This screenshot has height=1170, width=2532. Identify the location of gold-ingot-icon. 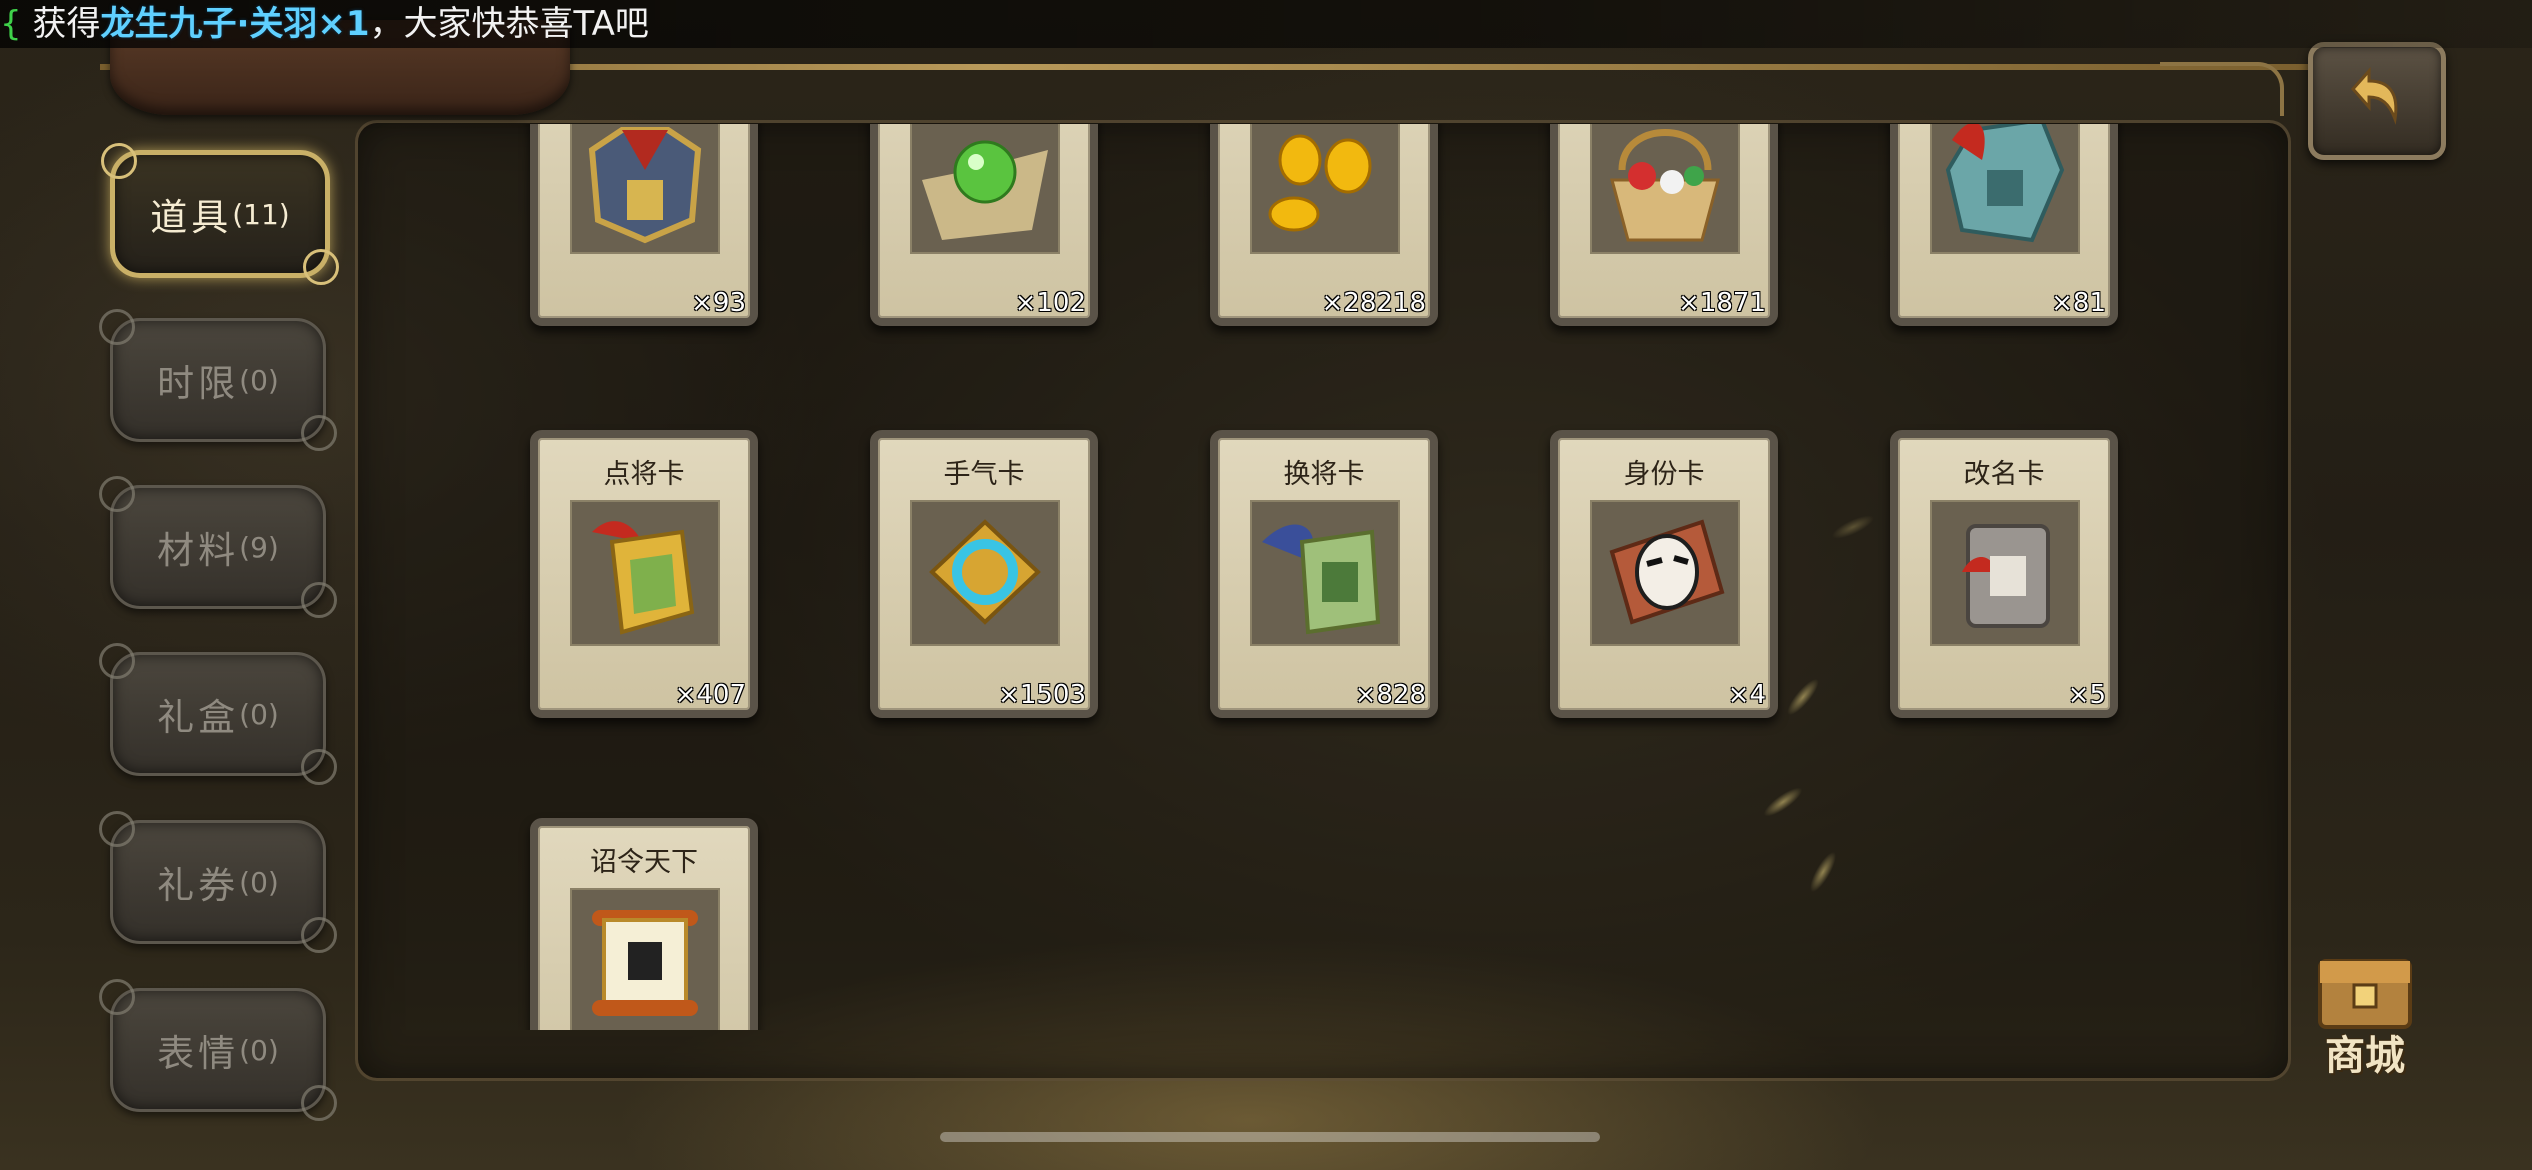
(1320, 183).